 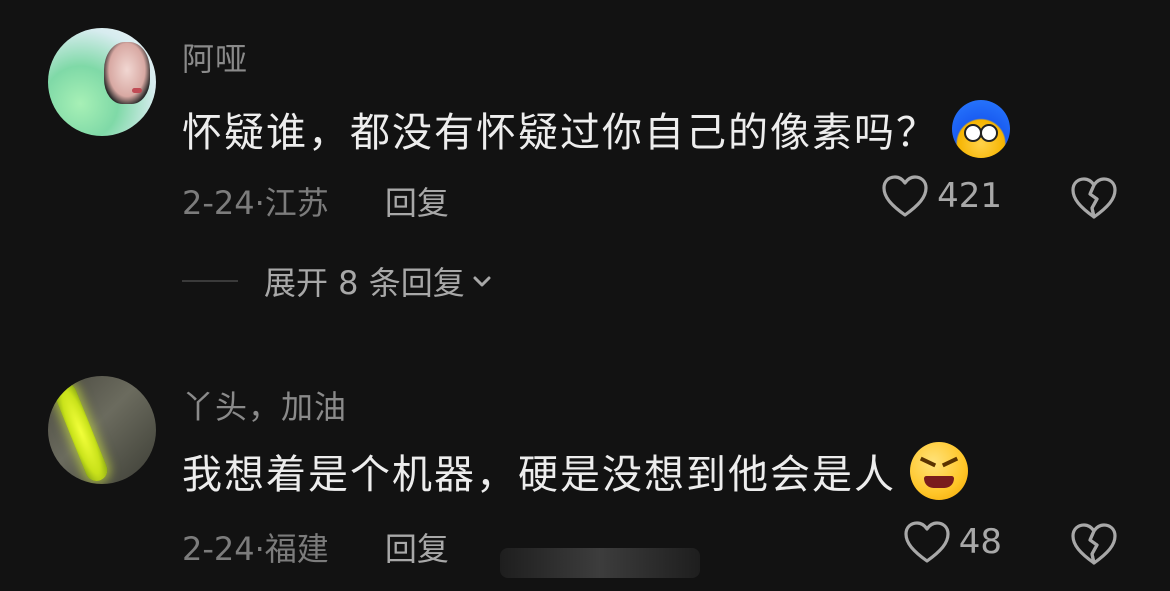 What do you see at coordinates (255, 203) in the screenshot?
I see `date-location: 2-24·江苏` at bounding box center [255, 203].